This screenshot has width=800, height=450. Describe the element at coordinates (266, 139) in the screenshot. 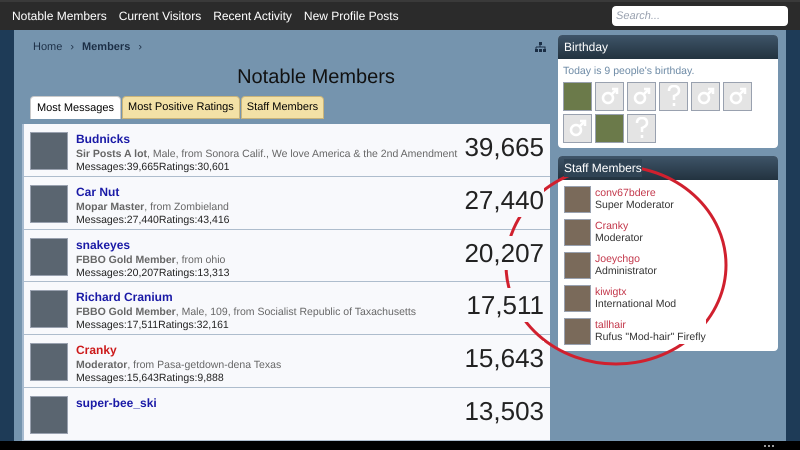

I see `member-name: Budnicks` at that location.